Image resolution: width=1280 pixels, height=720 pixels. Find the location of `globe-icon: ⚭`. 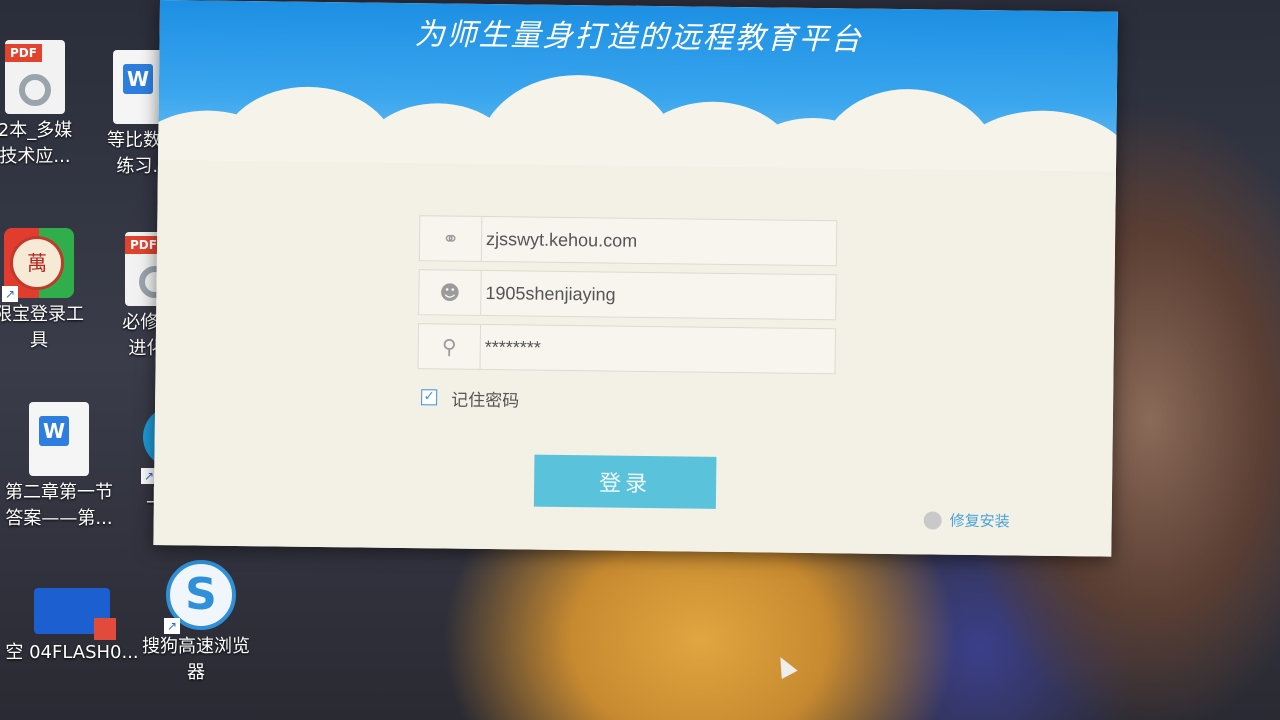

globe-icon: ⚭ is located at coordinates (451, 238).